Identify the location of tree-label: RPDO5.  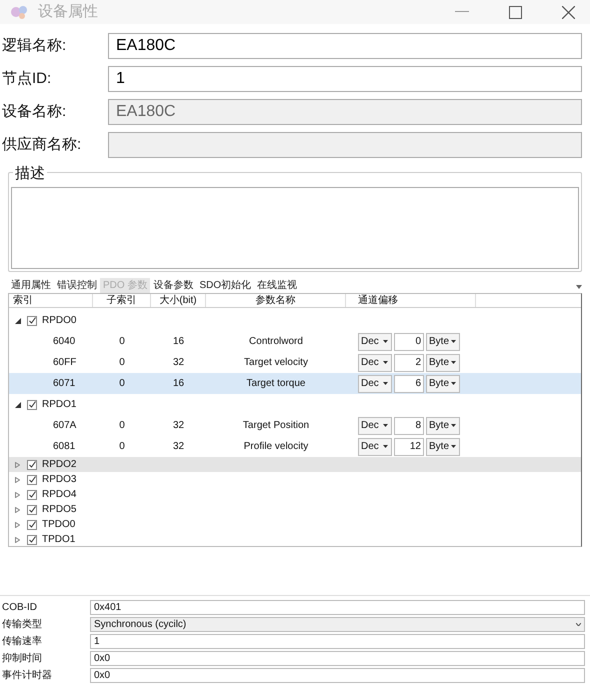
(59, 510).